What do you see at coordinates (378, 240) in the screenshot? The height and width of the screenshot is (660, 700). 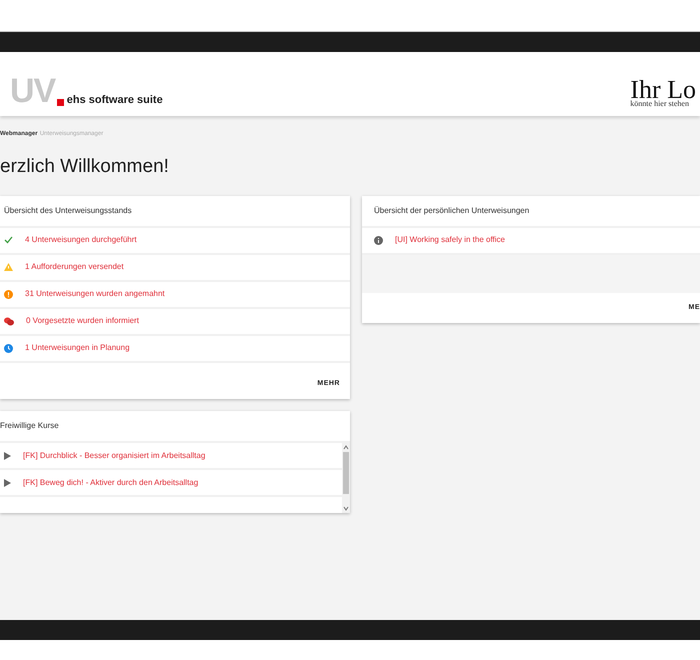 I see `info-icon` at bounding box center [378, 240].